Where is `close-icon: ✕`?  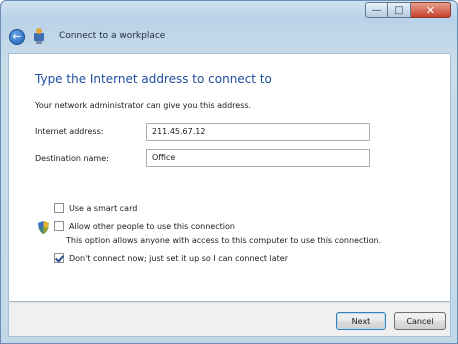 close-icon: ✕ is located at coordinates (430, 10).